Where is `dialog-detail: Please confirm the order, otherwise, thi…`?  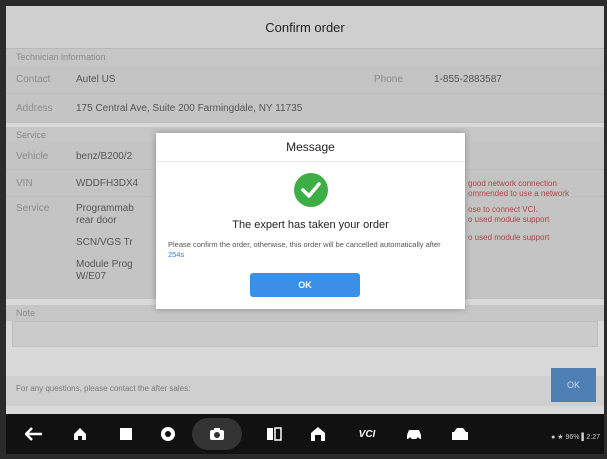
dialog-detail: Please confirm the order, otherwise, thi… is located at coordinates (311, 250).